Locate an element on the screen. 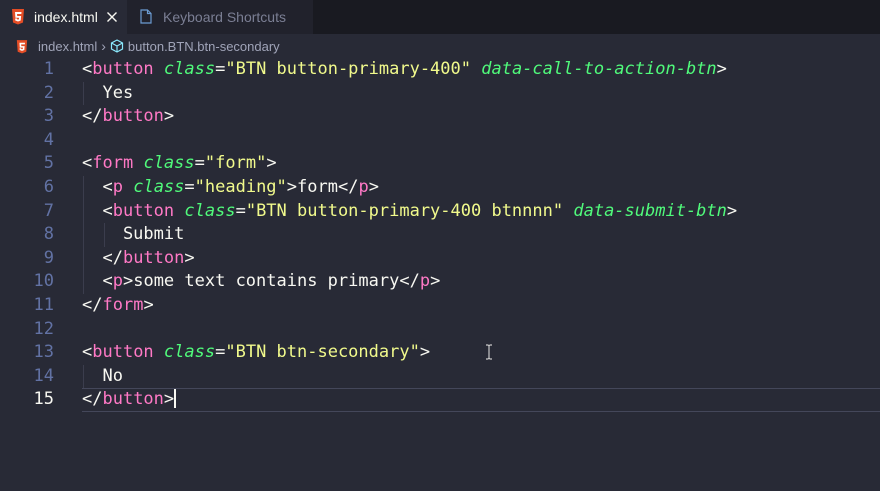  code-line: 10 <p>some text contains primary</p> is located at coordinates (440, 282).